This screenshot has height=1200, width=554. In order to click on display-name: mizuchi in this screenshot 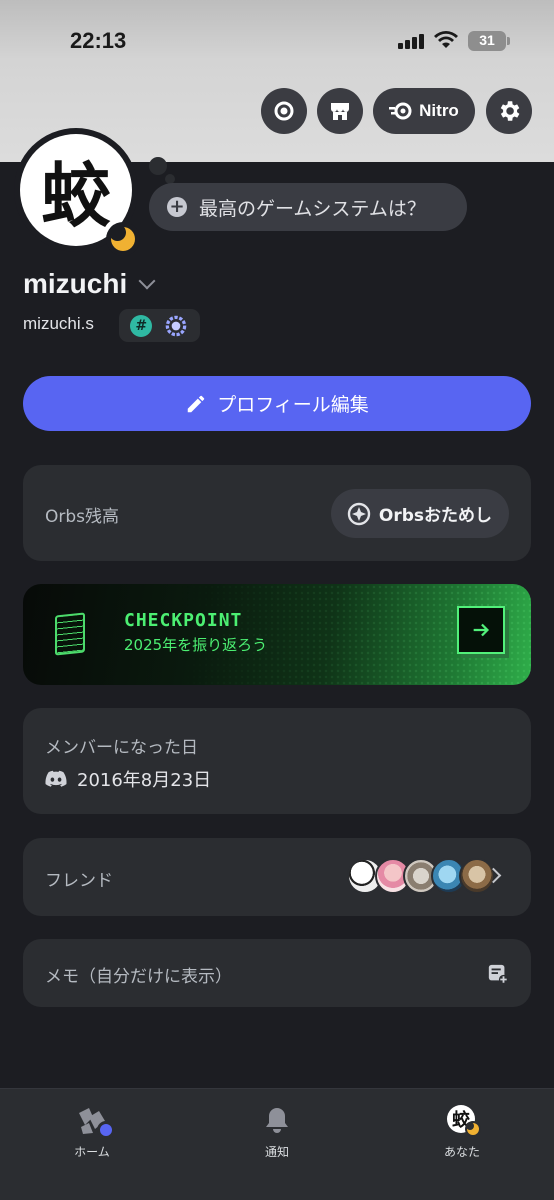, I will do `click(89, 284)`.